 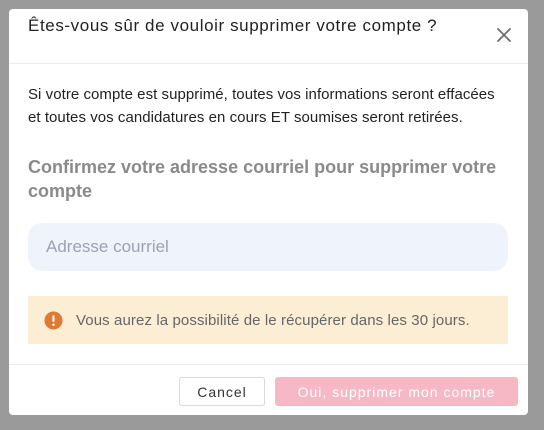 I want to click on close-button, so click(x=504, y=35).